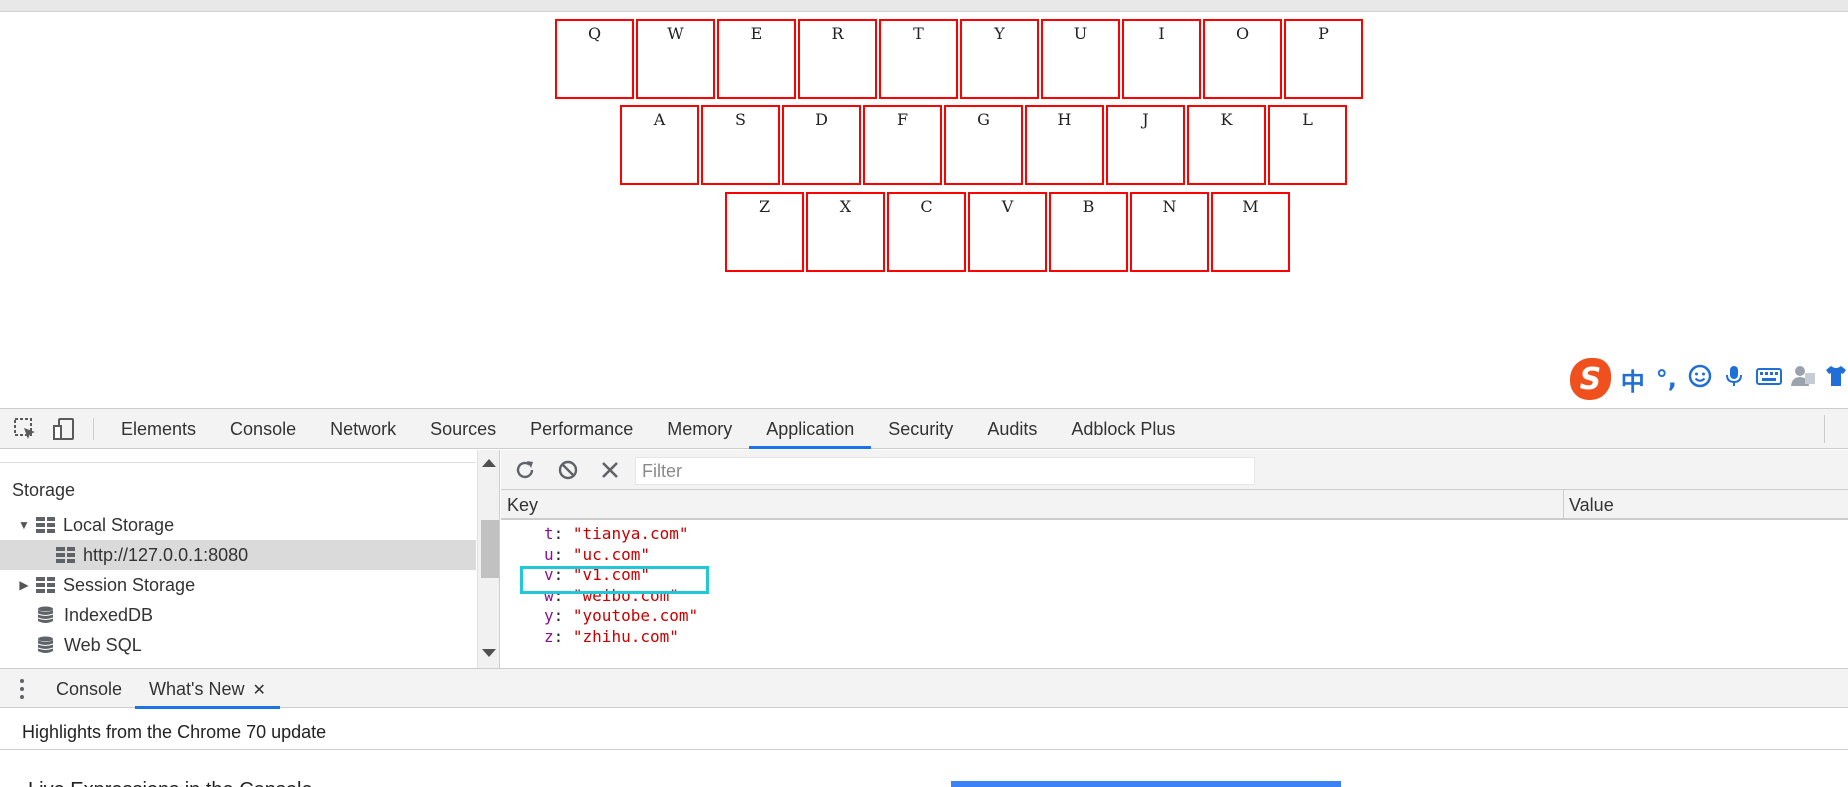  Describe the element at coordinates (549, 533) in the screenshot. I see `entry-key: t` at that location.